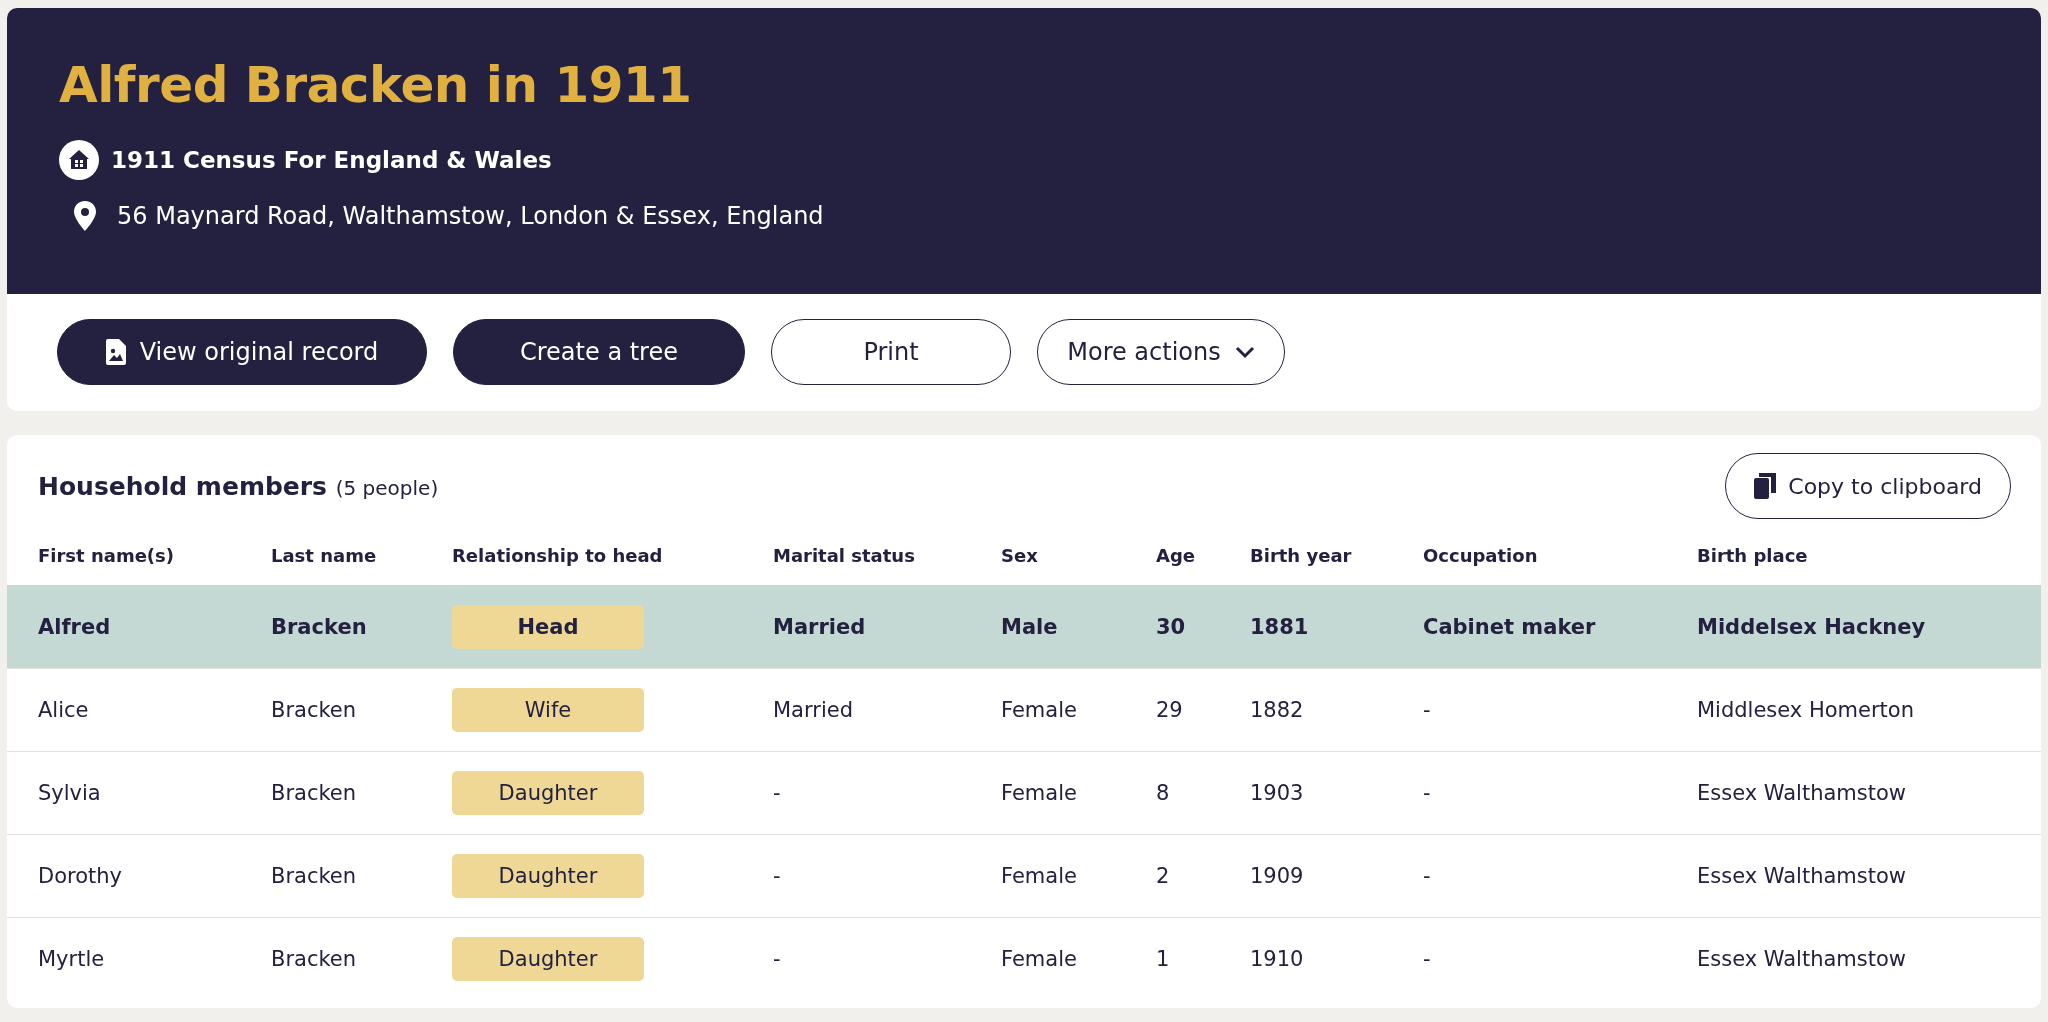 The height and width of the screenshot is (1022, 2048). What do you see at coordinates (1161, 352) in the screenshot?
I see `more-actions-button: More actions` at bounding box center [1161, 352].